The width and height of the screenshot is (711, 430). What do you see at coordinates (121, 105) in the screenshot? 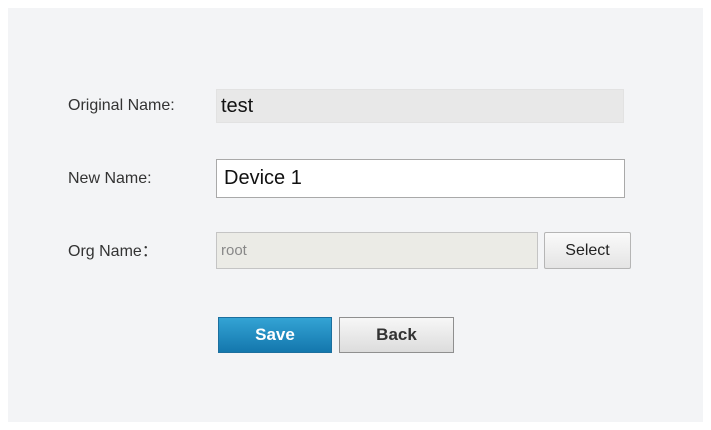
I see `original-name-label: Original Name:` at bounding box center [121, 105].